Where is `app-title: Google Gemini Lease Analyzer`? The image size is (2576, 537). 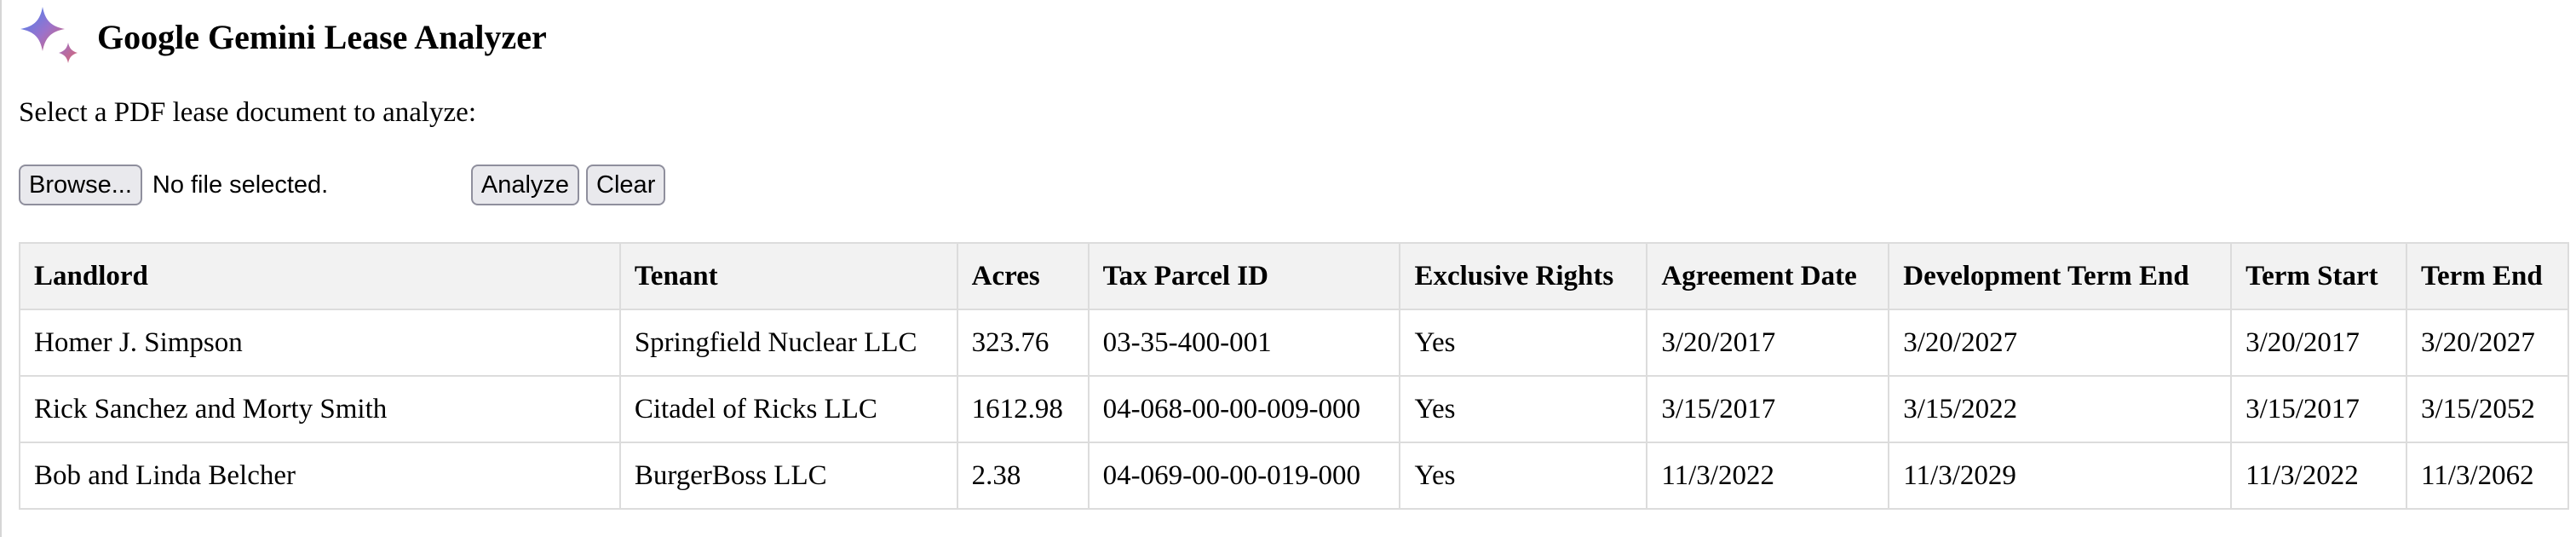
app-title: Google Gemini Lease Analyzer is located at coordinates (322, 36).